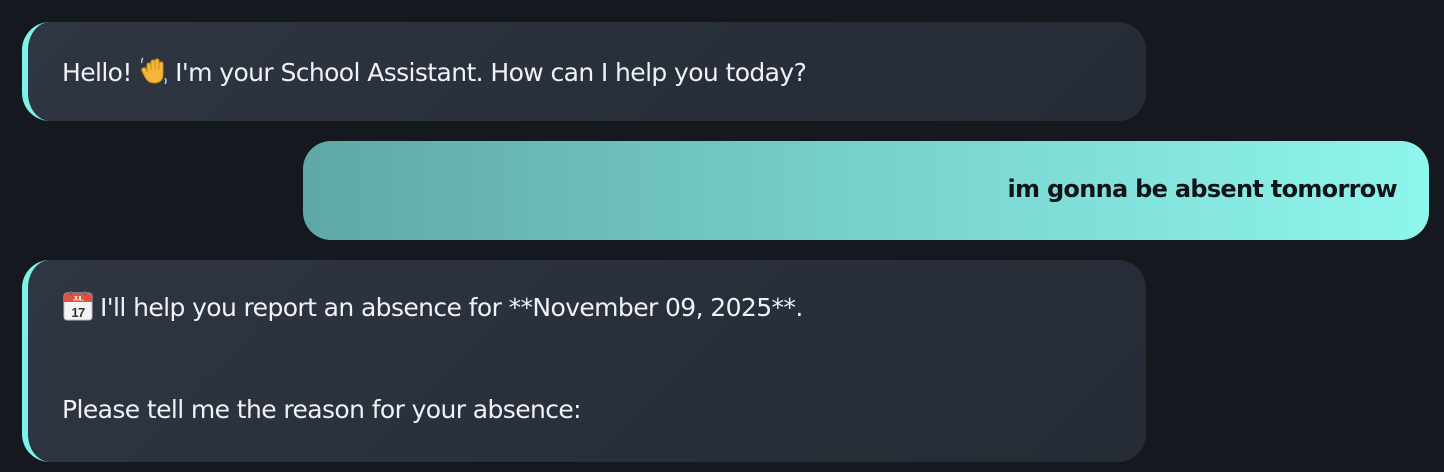 Image resolution: width=1444 pixels, height=472 pixels. What do you see at coordinates (1202, 189) in the screenshot?
I see `user-message-text: im gonna be absent tomorrow` at bounding box center [1202, 189].